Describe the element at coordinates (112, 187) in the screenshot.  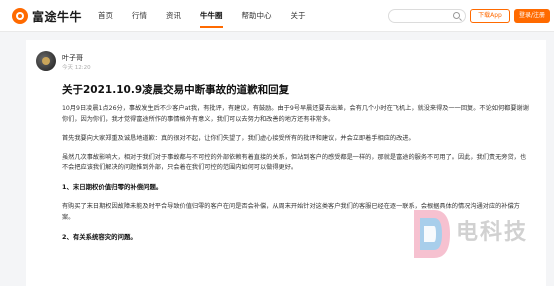
I see `section-heading: 1、末日期权价值归零的补偿问题。` at that location.